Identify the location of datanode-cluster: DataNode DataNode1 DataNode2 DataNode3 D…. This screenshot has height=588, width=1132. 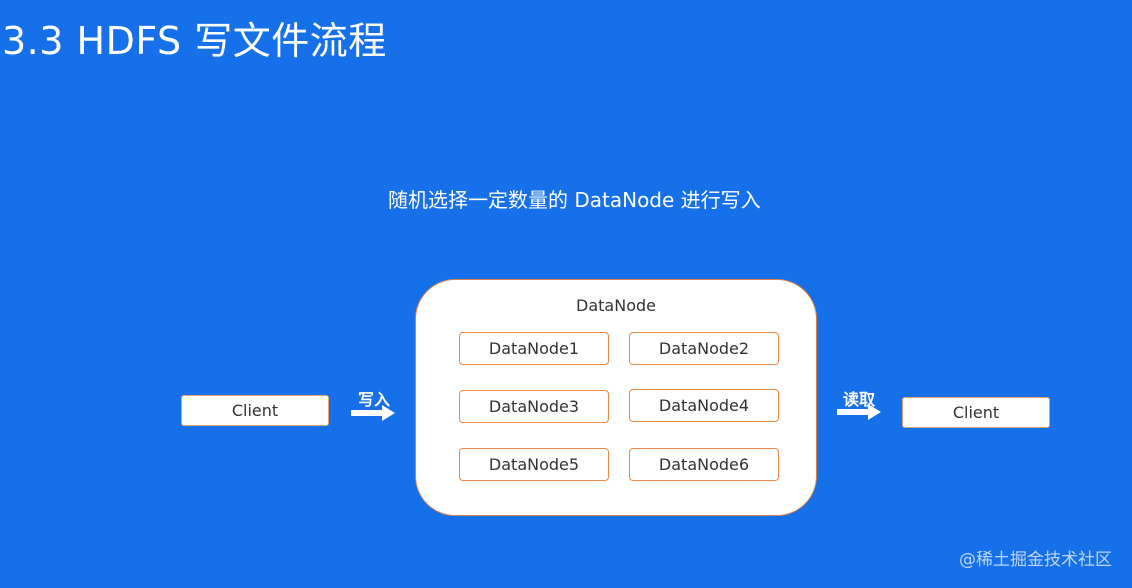
(616, 397).